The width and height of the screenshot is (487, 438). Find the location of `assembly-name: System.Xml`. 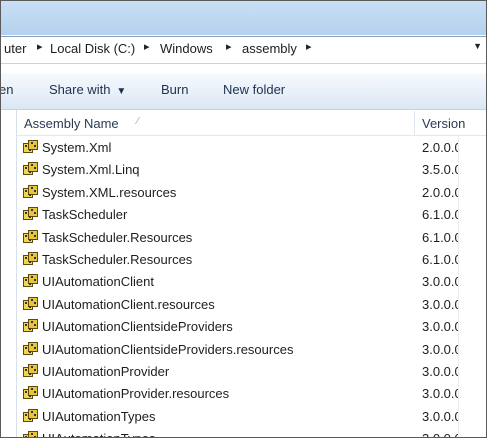

assembly-name: System.Xml is located at coordinates (77, 147).